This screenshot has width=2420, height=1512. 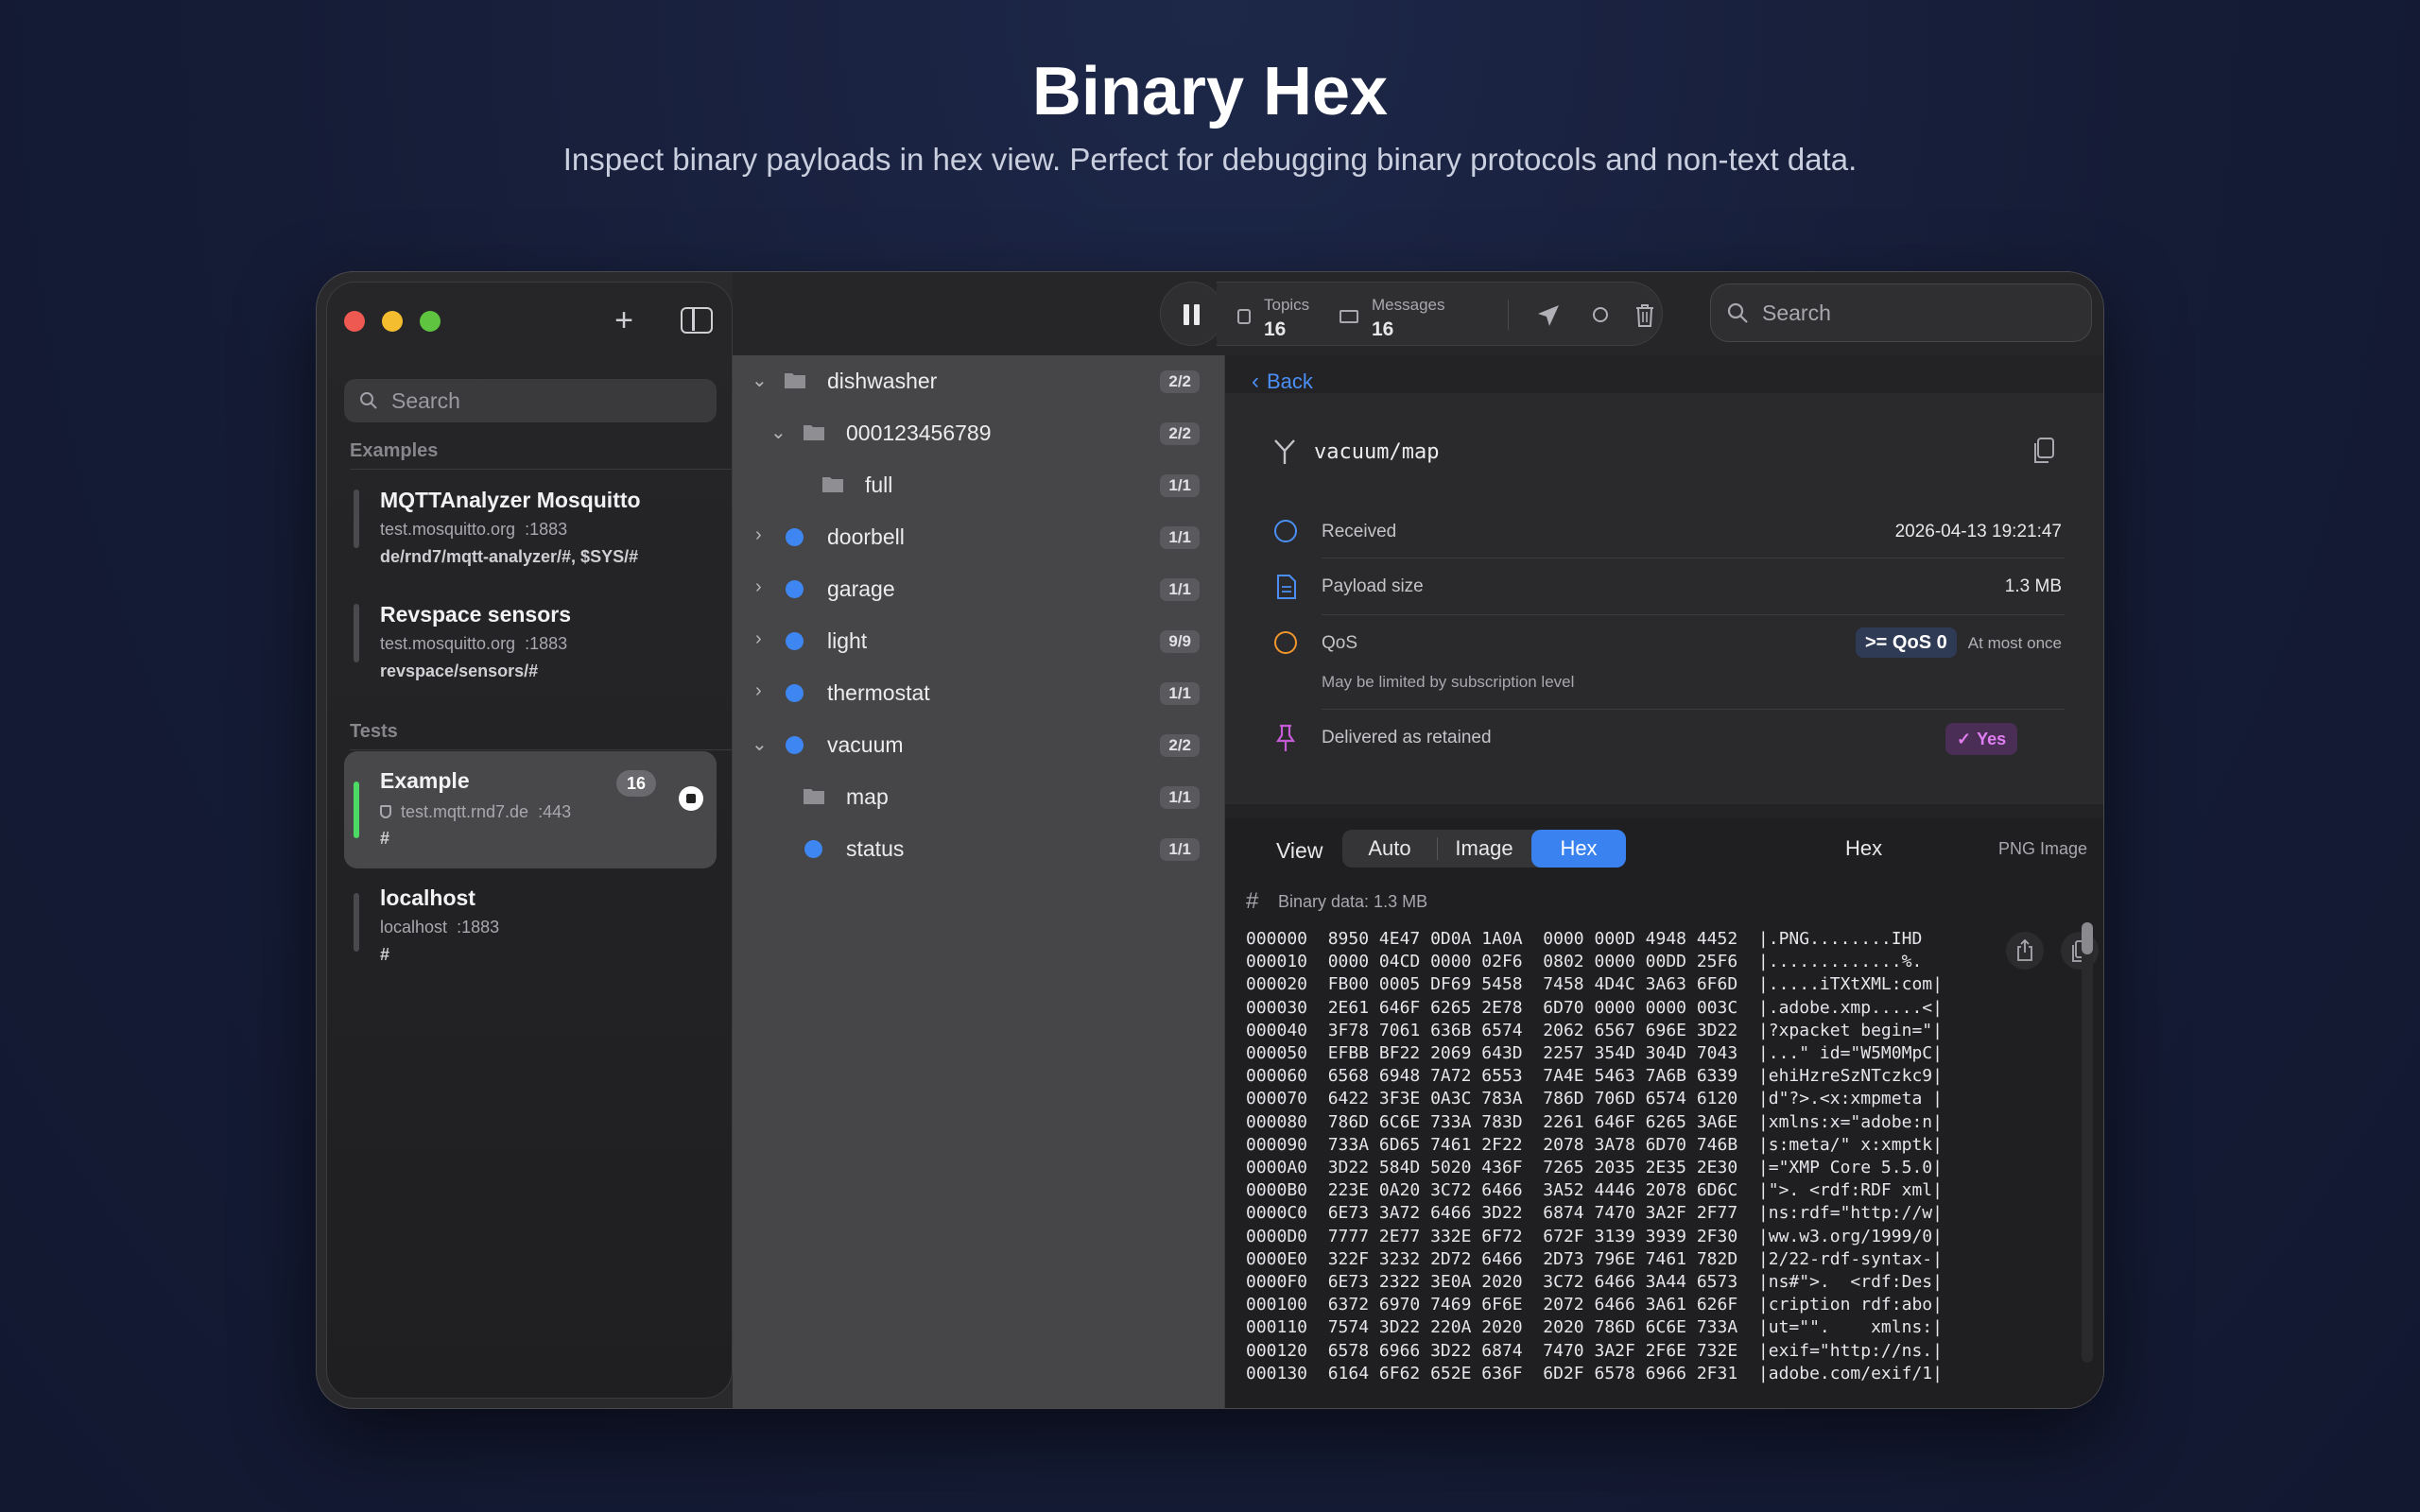 I want to click on sidebar-search-placeholder: Search, so click(x=425, y=400).